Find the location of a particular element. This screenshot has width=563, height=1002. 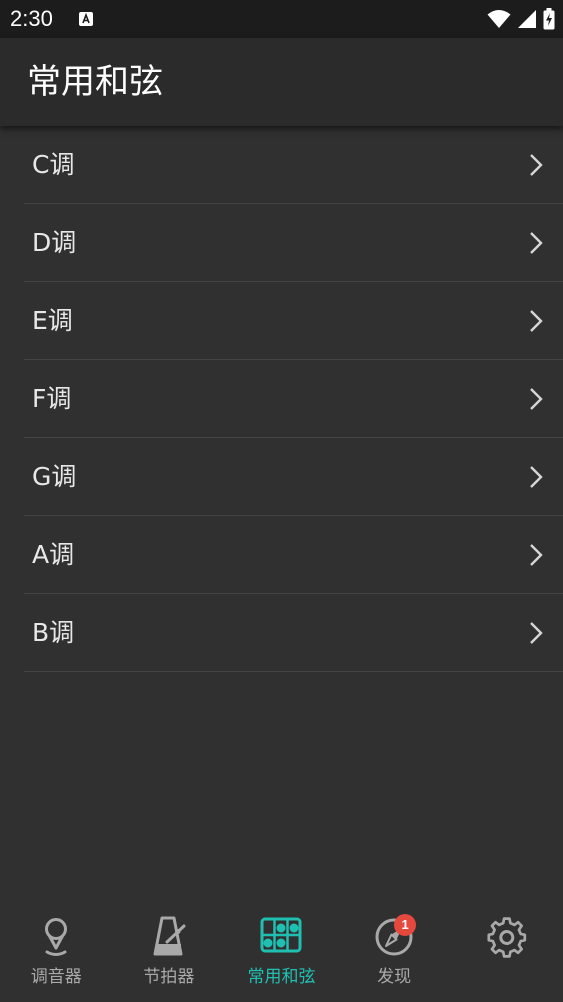

status-icons is located at coordinates (521, 19).